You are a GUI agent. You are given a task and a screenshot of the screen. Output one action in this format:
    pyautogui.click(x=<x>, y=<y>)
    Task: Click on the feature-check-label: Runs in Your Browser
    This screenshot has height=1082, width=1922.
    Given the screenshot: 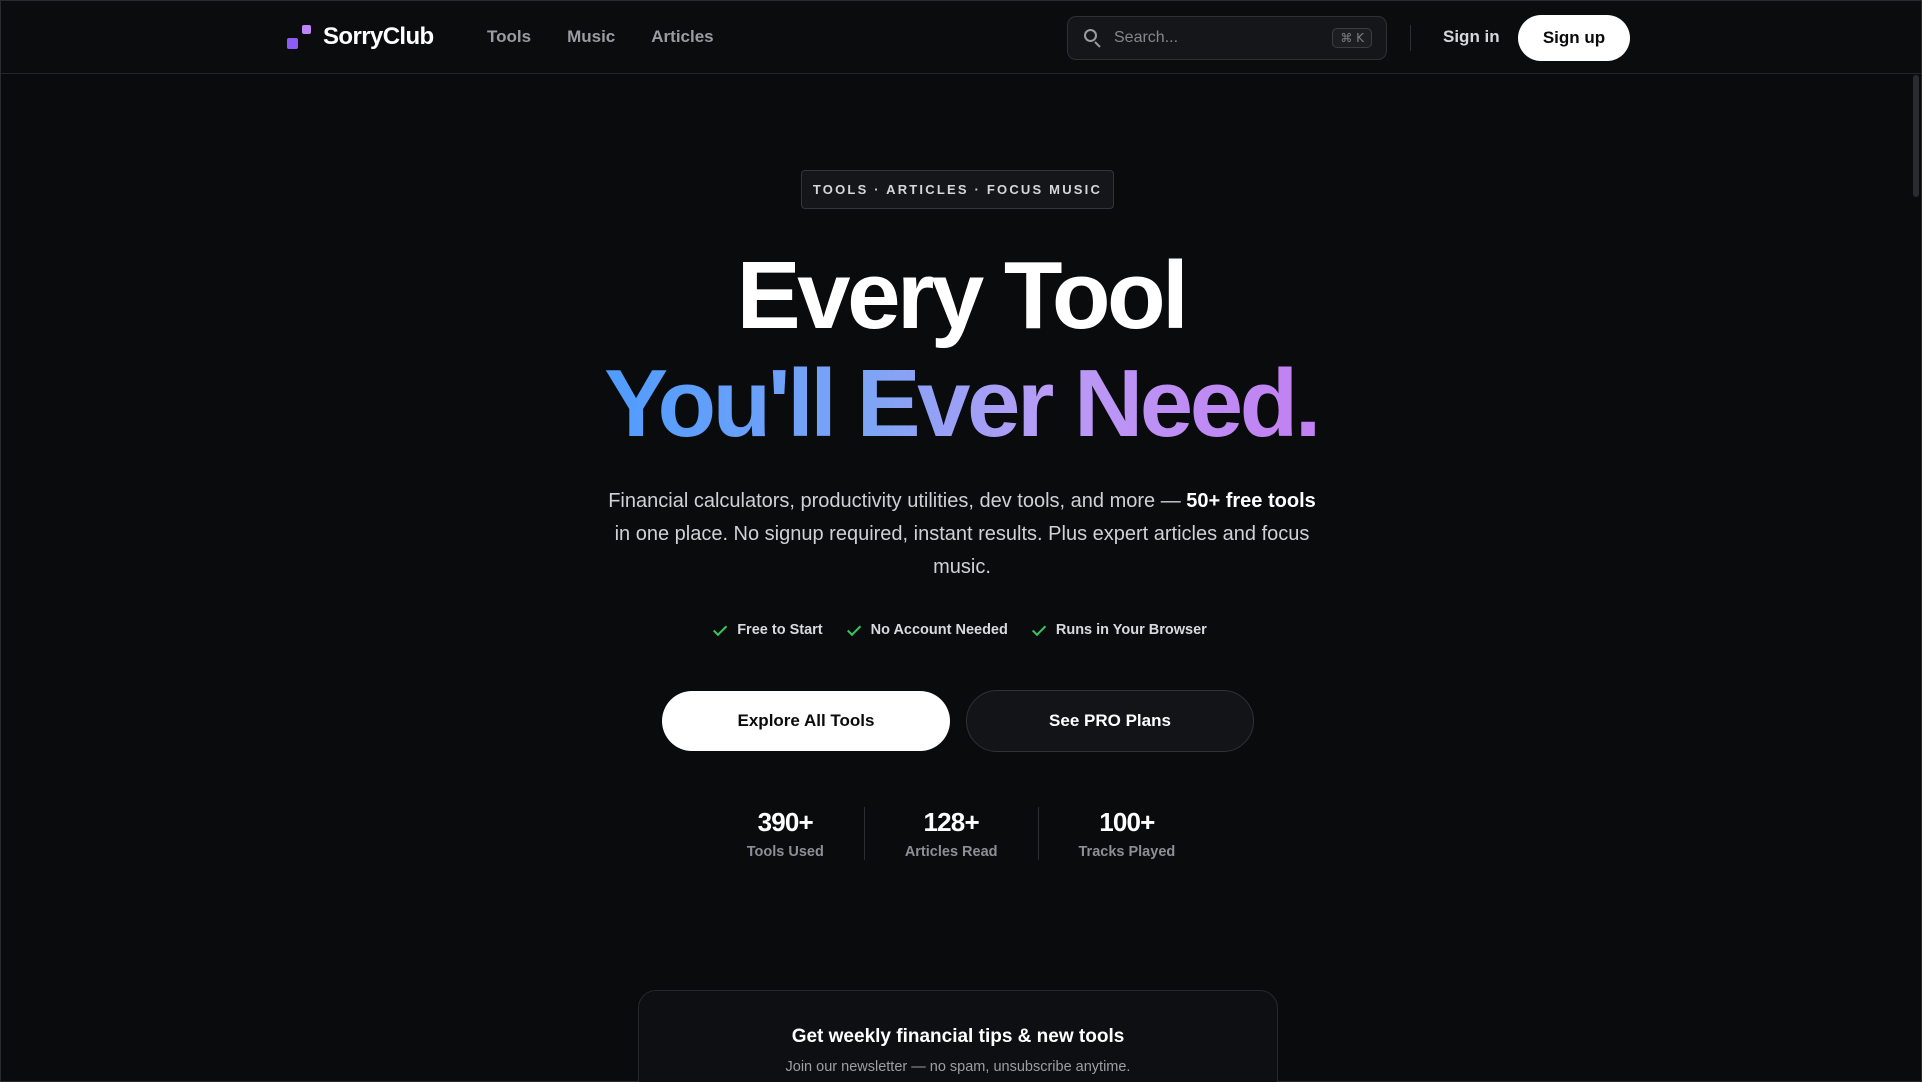 What is the action you would take?
    pyautogui.click(x=1131, y=630)
    